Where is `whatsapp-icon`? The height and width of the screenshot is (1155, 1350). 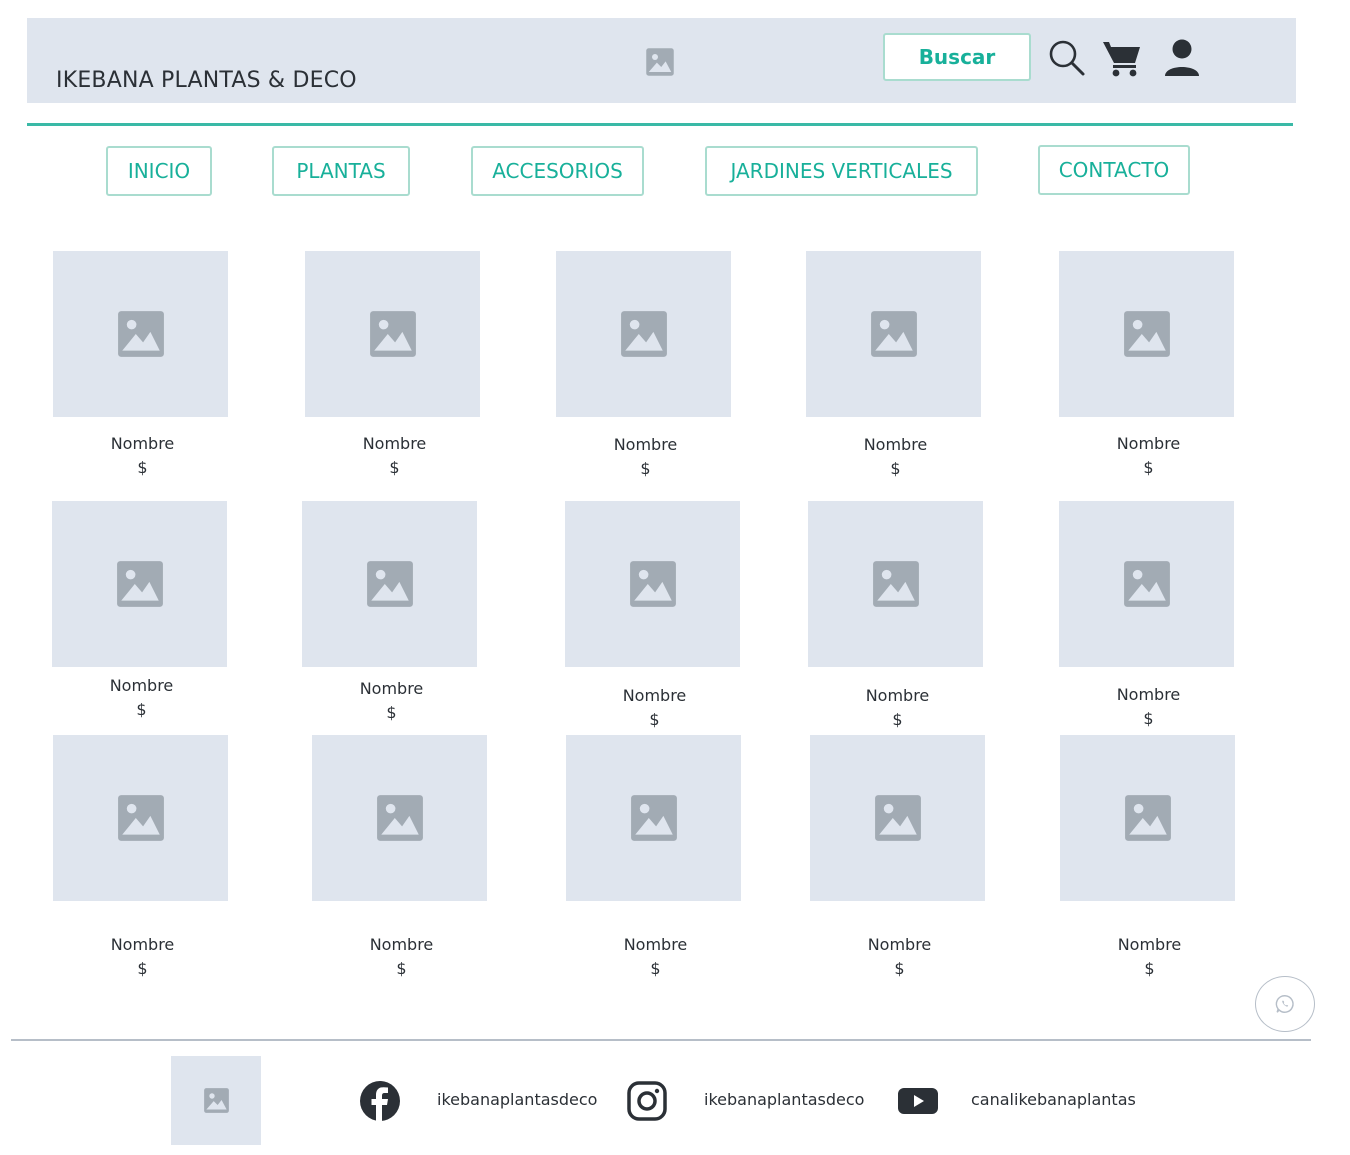
whatsapp-icon is located at coordinates (1284, 1004).